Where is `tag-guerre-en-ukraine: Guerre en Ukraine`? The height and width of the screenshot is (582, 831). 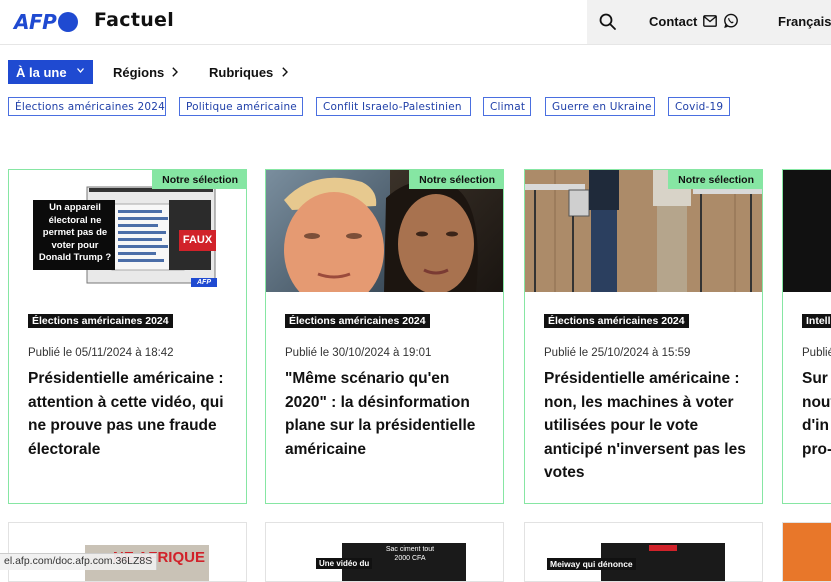
tag-guerre-en-ukraine: Guerre en Ukraine is located at coordinates (600, 106).